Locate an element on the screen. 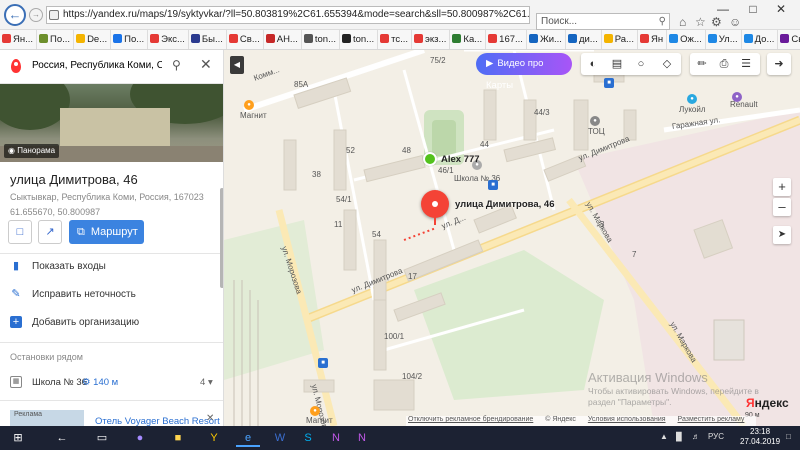 Image resolution: width=800 pixels, height=450 pixels. favorite-item: Ян is located at coordinates (653, 39).